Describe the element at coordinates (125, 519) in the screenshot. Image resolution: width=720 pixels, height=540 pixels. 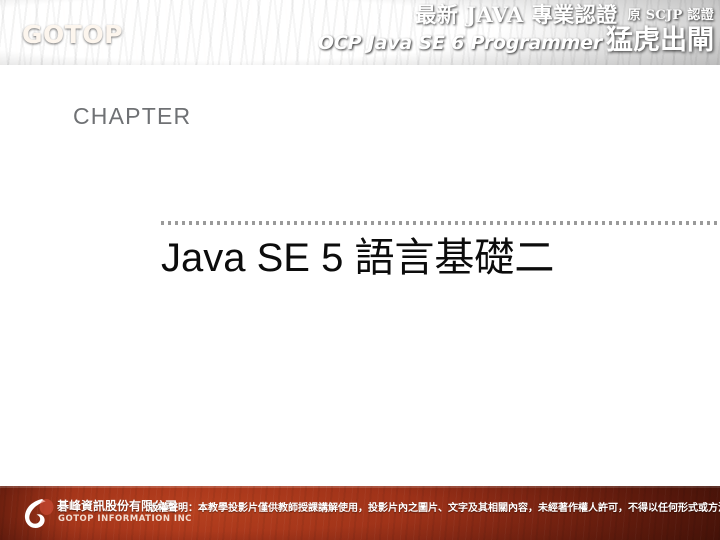
I see `footer-company-name-en: GOTOP INFORMATION INC` at that location.